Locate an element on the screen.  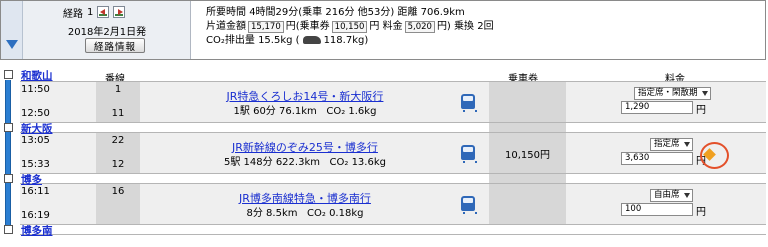
ticket-yen: 円 is located at coordinates (374, 26).